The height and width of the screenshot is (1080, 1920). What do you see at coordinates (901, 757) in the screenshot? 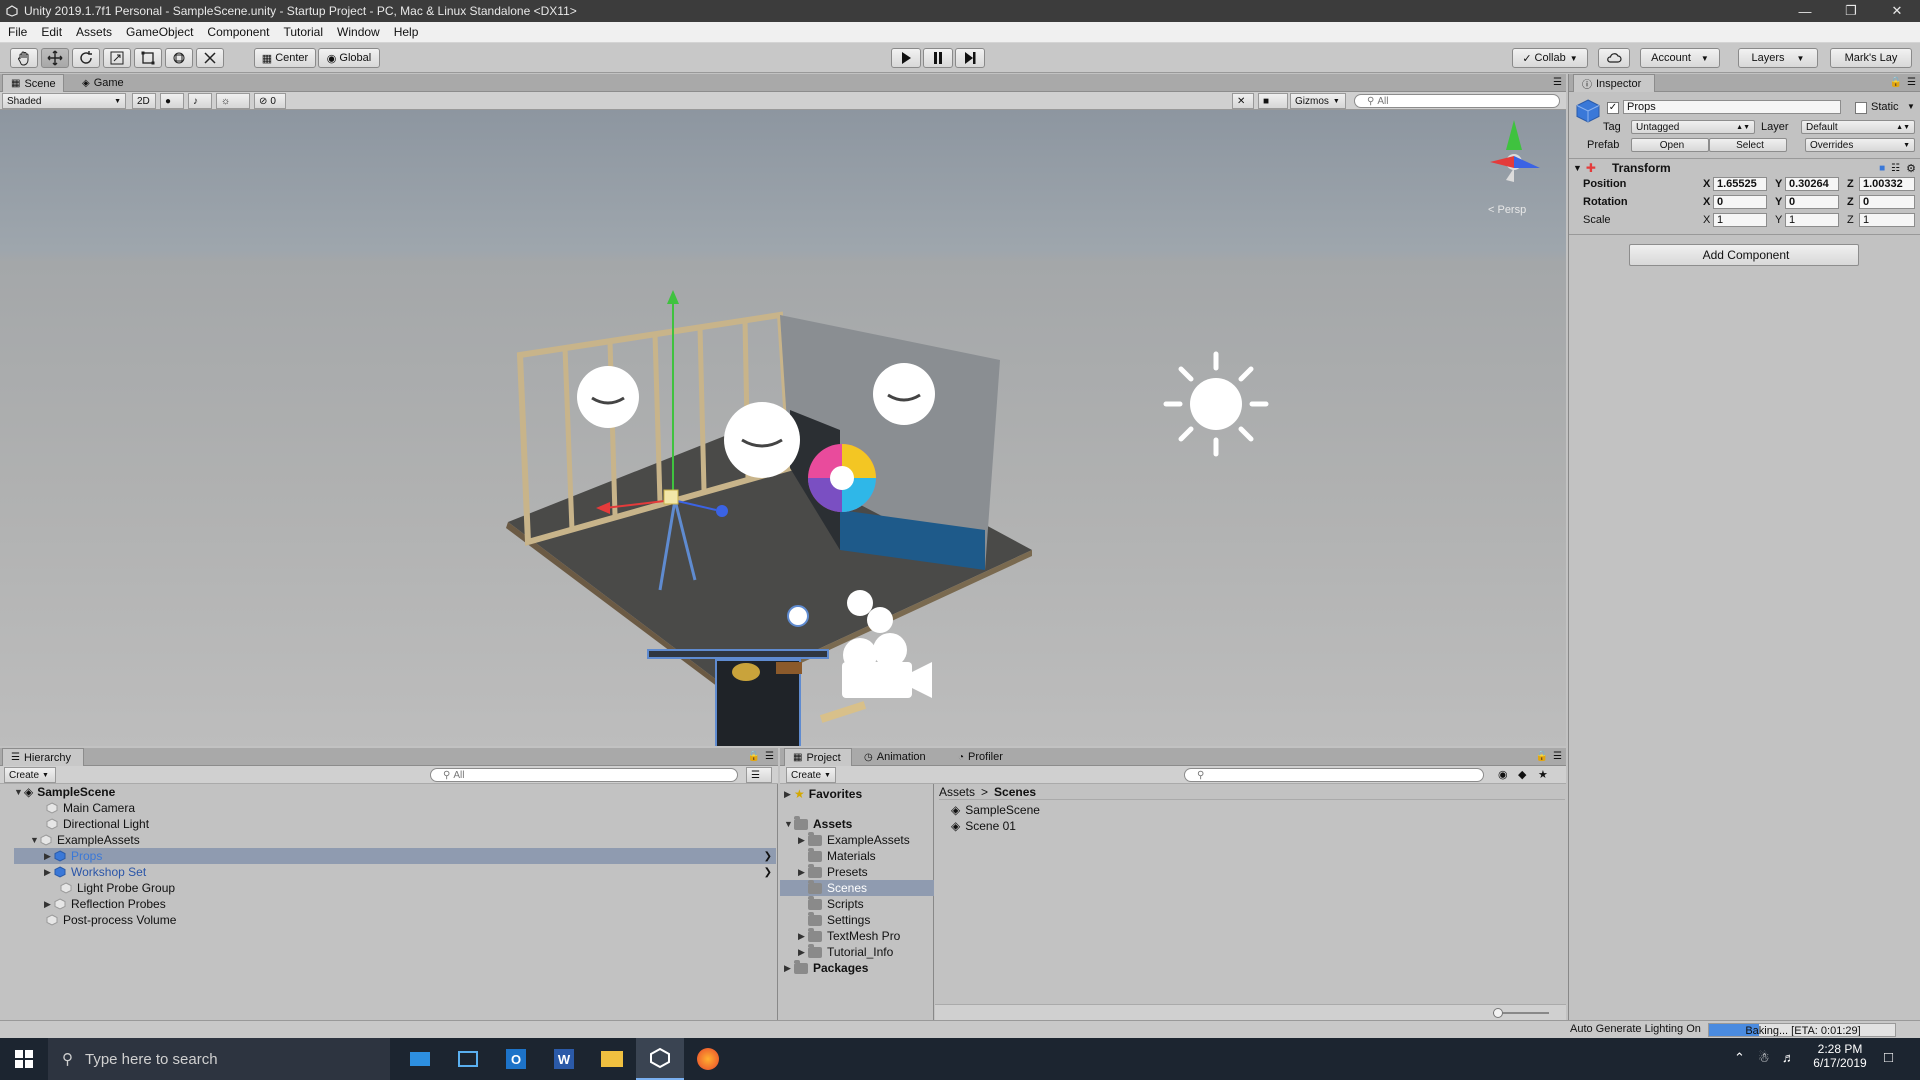
I see `tab-animation: ◷ Animation` at bounding box center [901, 757].